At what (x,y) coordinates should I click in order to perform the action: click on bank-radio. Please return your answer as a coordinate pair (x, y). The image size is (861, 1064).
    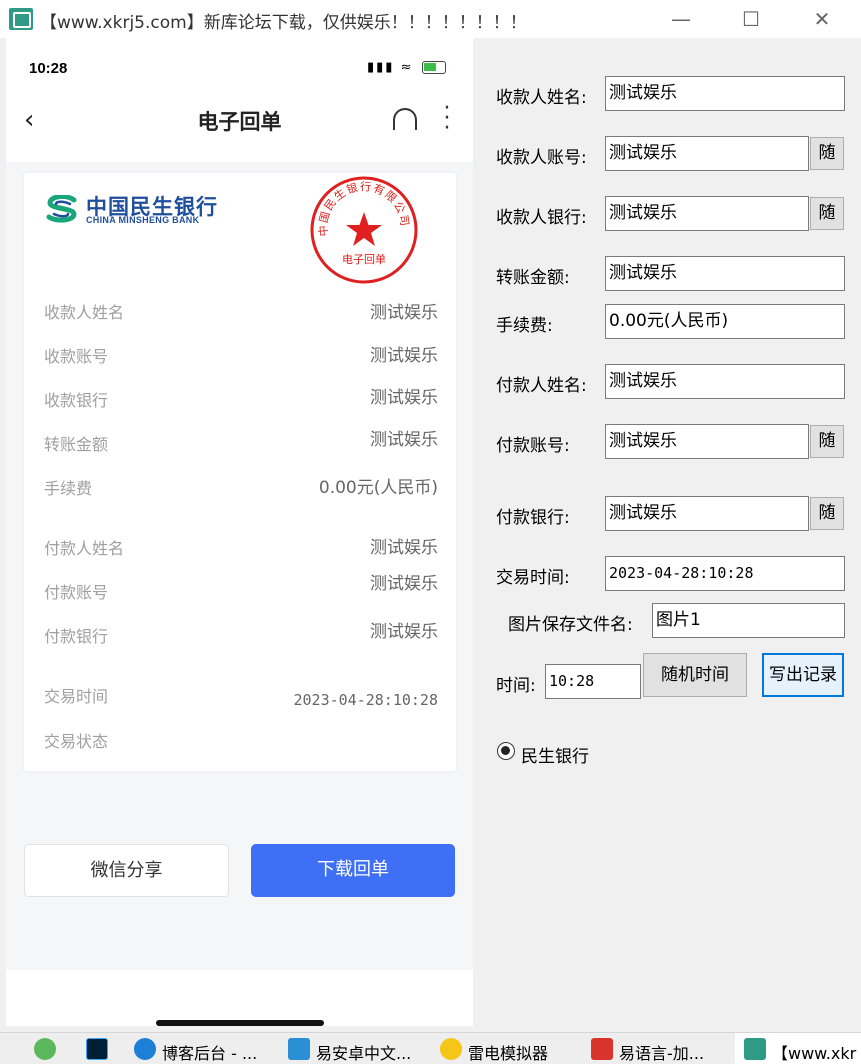
    Looking at the image, I should click on (506, 751).